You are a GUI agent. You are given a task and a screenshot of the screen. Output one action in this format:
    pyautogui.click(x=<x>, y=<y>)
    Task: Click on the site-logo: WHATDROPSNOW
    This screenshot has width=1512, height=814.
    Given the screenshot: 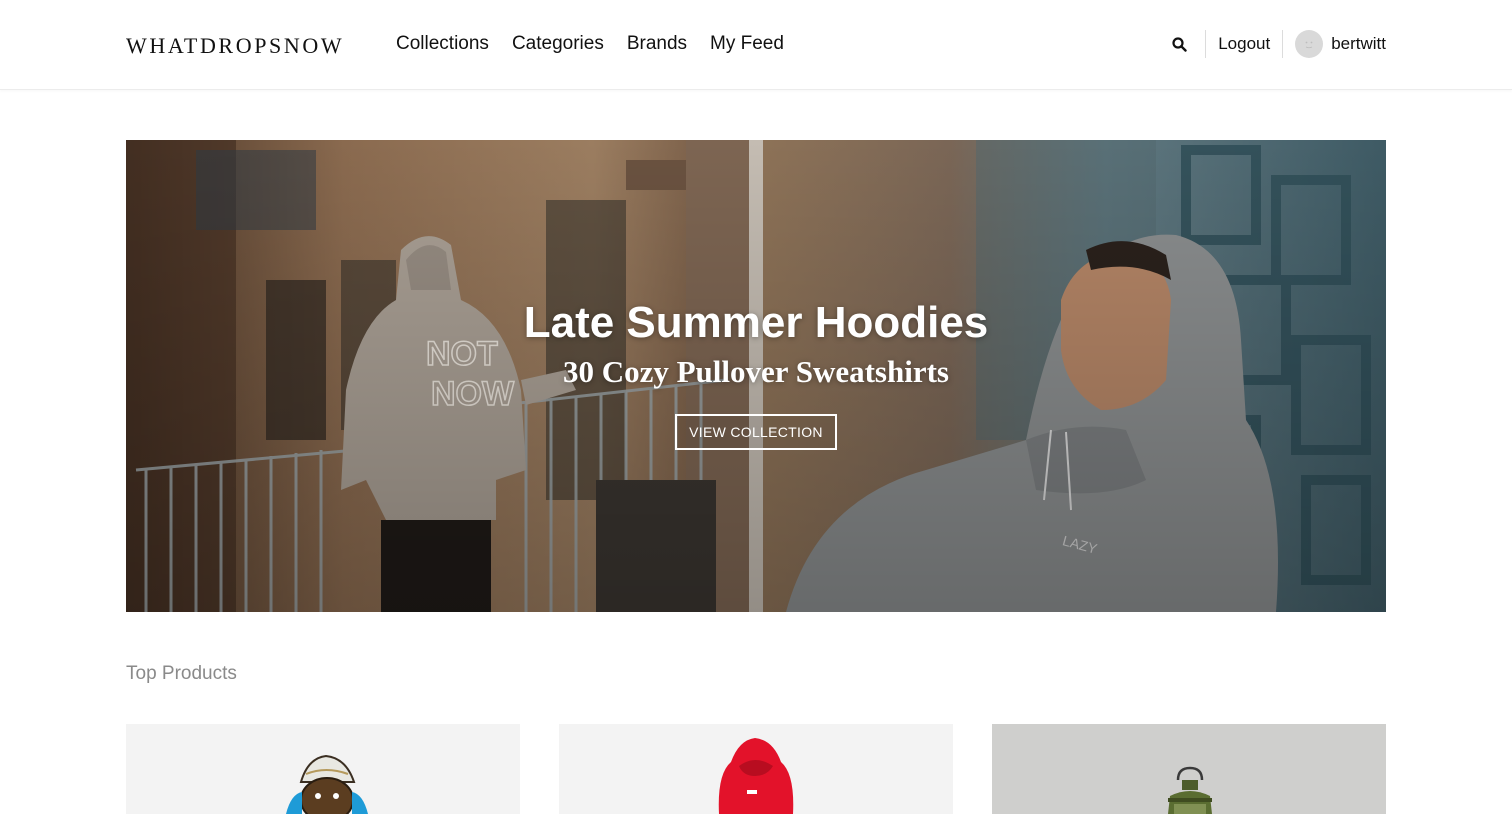 What is the action you would take?
    pyautogui.click(x=235, y=46)
    